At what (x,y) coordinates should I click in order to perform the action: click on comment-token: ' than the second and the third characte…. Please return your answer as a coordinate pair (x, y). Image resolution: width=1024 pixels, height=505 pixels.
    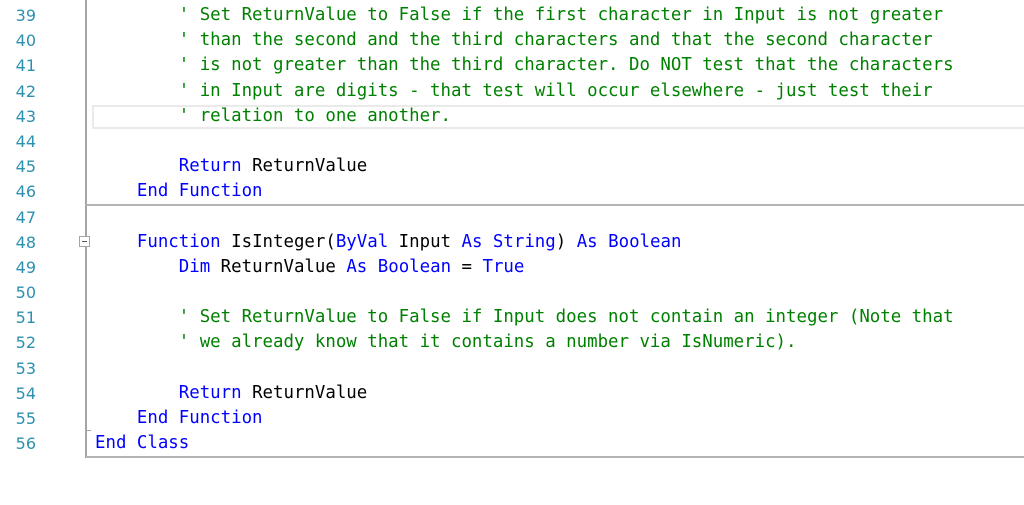
    Looking at the image, I should click on (555, 40).